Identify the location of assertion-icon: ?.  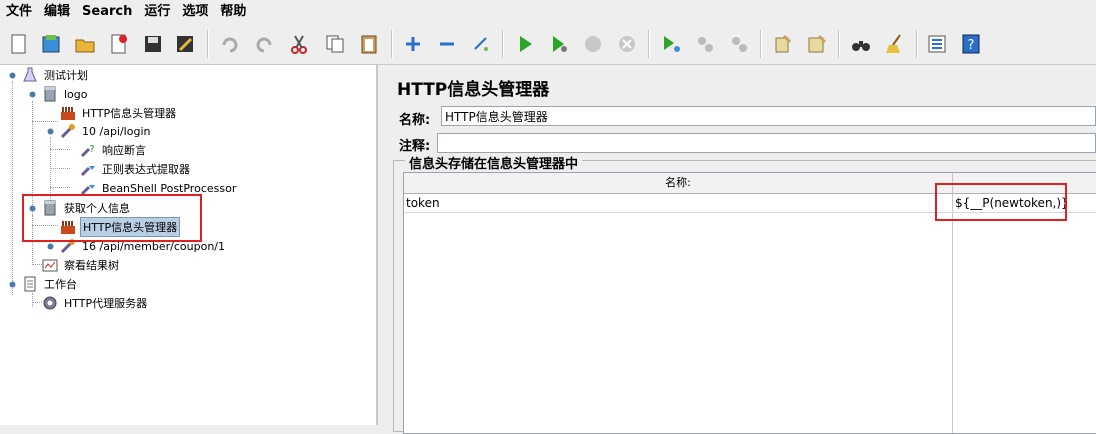
(88, 150).